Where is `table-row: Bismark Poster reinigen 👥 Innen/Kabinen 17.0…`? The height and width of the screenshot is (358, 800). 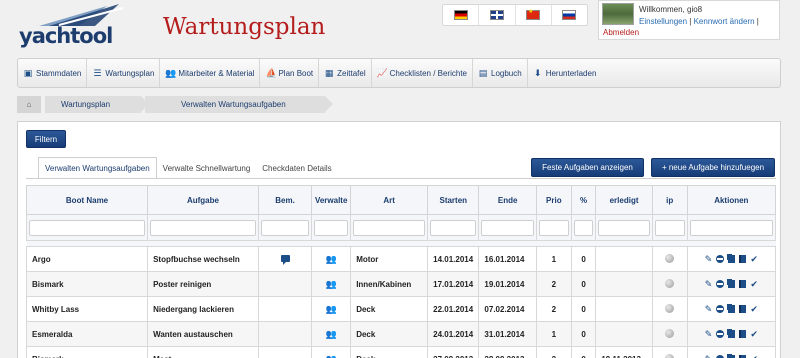 table-row: Bismark Poster reinigen 👥 Innen/Kabinen 17.0… is located at coordinates (401, 284).